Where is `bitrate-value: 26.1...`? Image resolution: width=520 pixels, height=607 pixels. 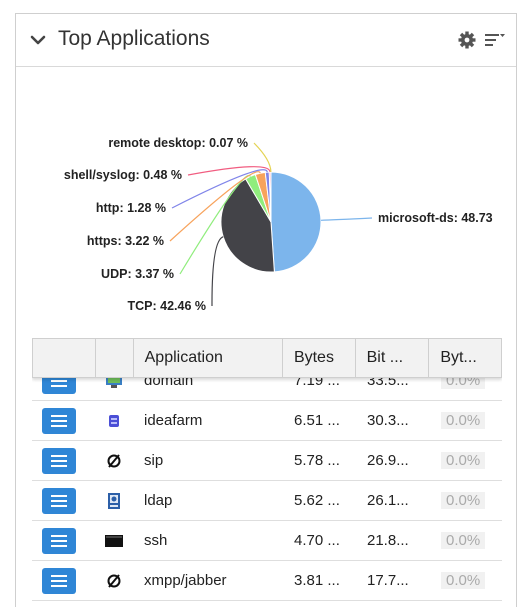 bitrate-value: 26.1... is located at coordinates (393, 500).